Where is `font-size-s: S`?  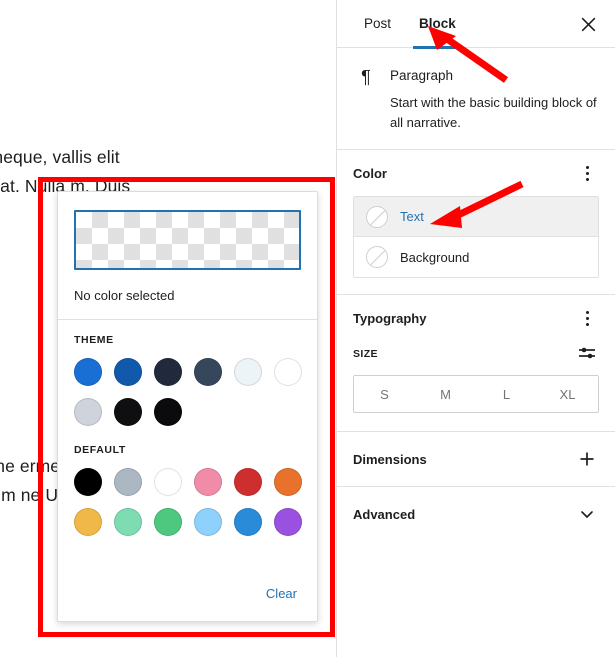
font-size-s: S is located at coordinates (384, 394).